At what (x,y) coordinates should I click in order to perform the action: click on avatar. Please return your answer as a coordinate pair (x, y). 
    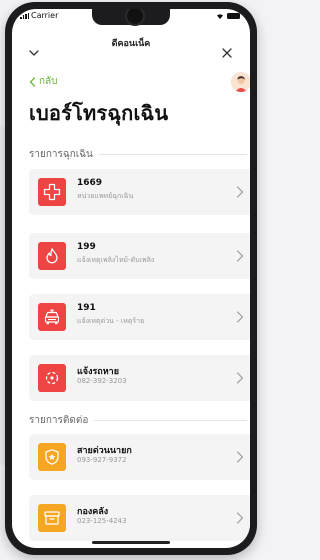
    Looking at the image, I should click on (240, 82).